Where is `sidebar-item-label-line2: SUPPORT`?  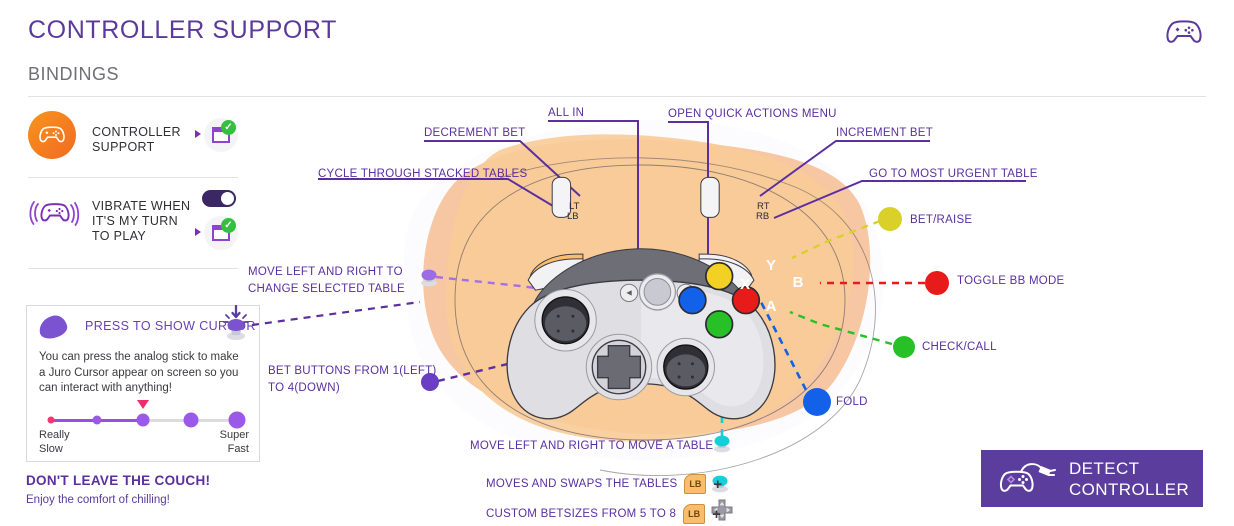 sidebar-item-label-line2: SUPPORT is located at coordinates (123, 147).